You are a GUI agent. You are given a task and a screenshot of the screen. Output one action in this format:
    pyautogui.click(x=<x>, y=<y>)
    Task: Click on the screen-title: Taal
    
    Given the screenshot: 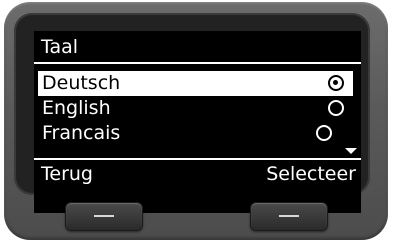 What is the action you would take?
    pyautogui.click(x=60, y=47)
    